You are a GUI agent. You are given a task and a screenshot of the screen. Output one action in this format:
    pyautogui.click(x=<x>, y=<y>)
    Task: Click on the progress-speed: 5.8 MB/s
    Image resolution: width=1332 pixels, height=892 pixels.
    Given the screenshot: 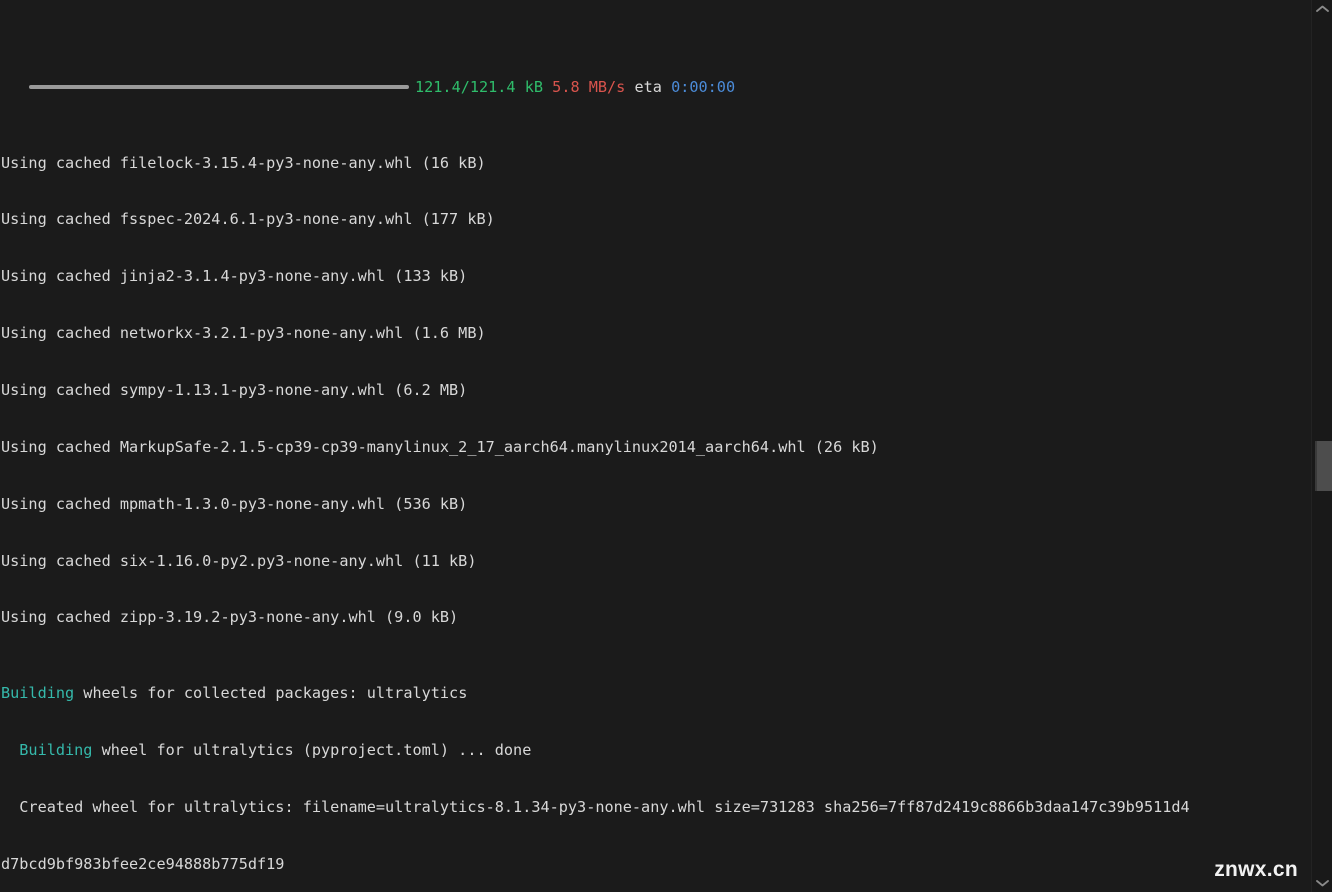 What is the action you would take?
    pyautogui.click(x=589, y=86)
    